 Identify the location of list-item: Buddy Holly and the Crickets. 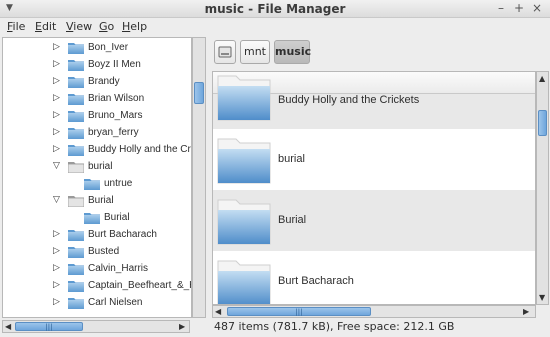
(374, 102).